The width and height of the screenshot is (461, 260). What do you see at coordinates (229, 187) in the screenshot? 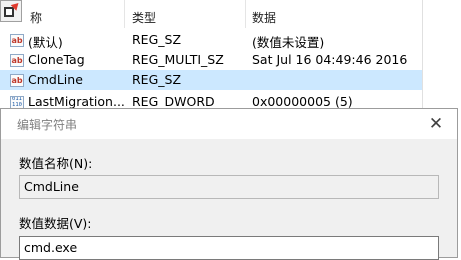
I see `value-name-field: CmdLine` at bounding box center [229, 187].